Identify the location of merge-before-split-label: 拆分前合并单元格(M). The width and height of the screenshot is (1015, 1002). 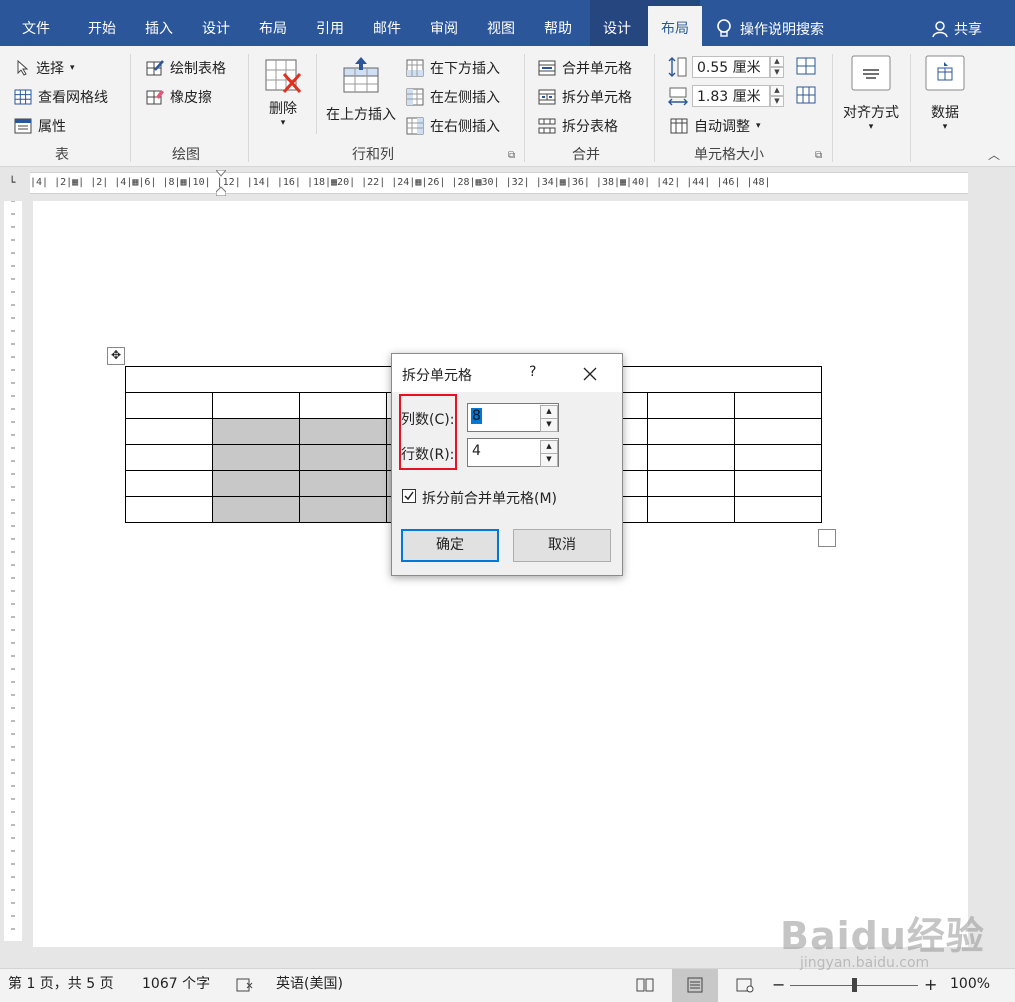
(489, 498).